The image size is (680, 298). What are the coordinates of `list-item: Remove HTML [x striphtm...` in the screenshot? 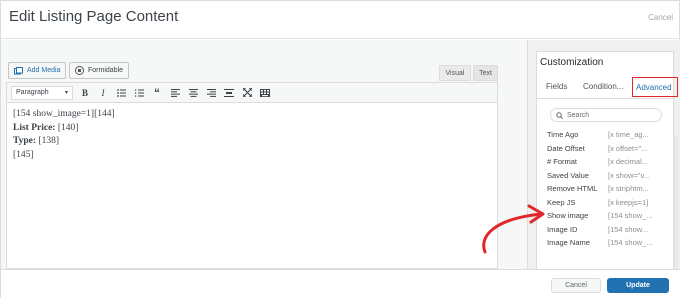 It's located at (609, 189).